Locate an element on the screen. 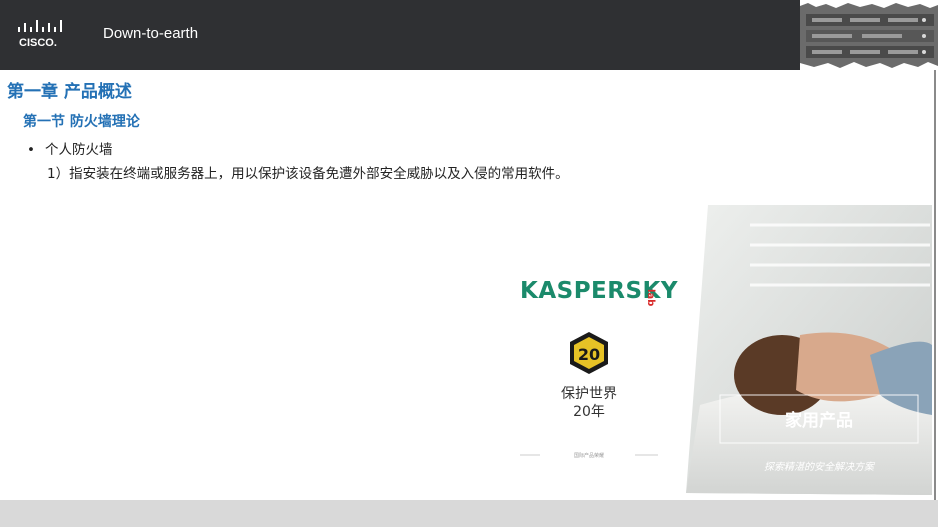 The image size is (938, 527). chapter-title: 第一章 产品概述 is located at coordinates (69, 92).